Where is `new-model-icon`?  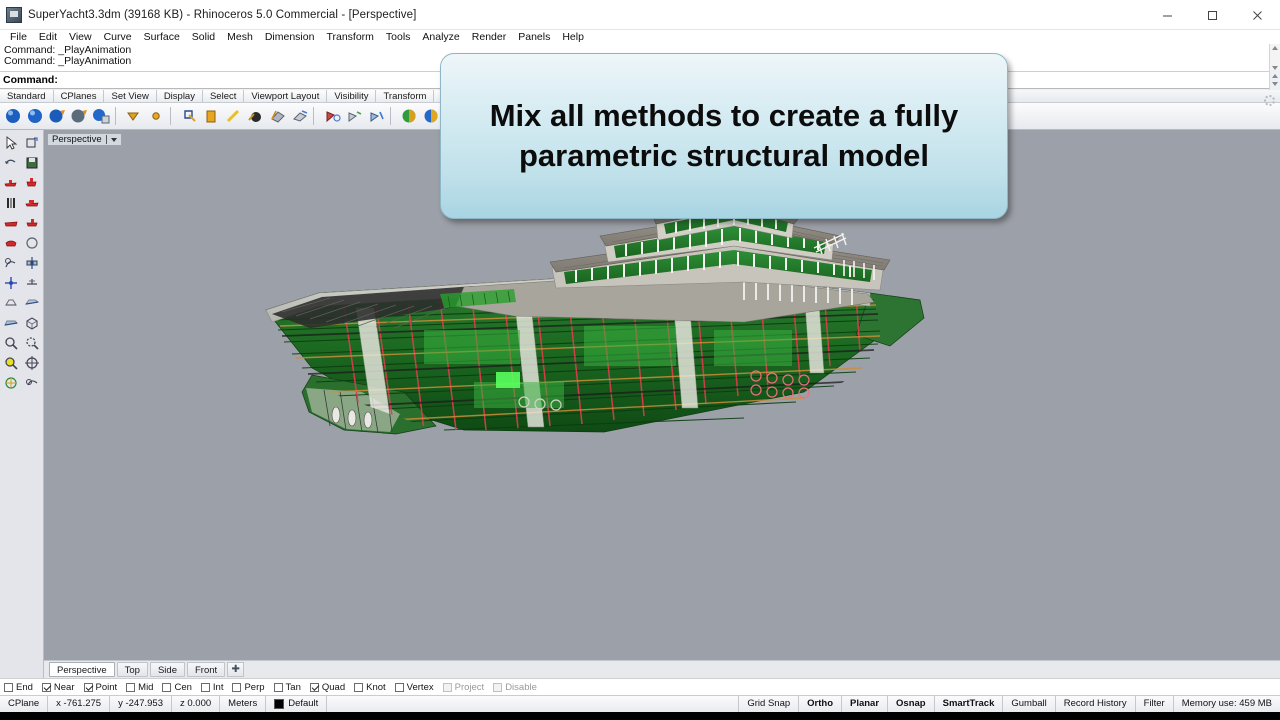
new-model-icon is located at coordinates (13, 116).